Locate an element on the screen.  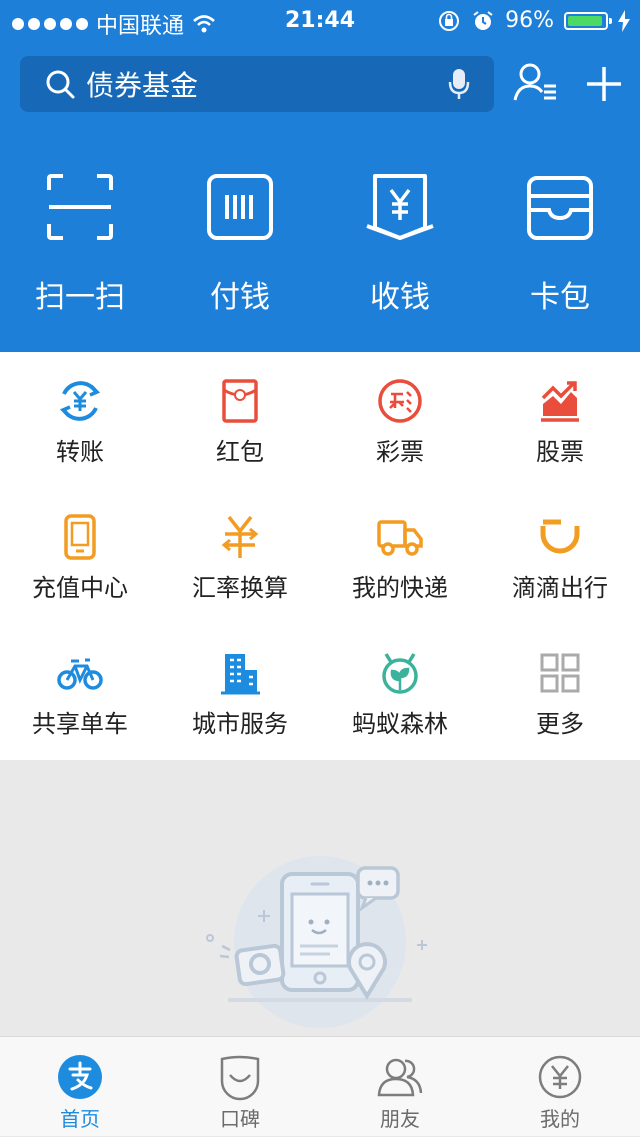
tab-home: 首页 is located at coordinates (80, 1087).